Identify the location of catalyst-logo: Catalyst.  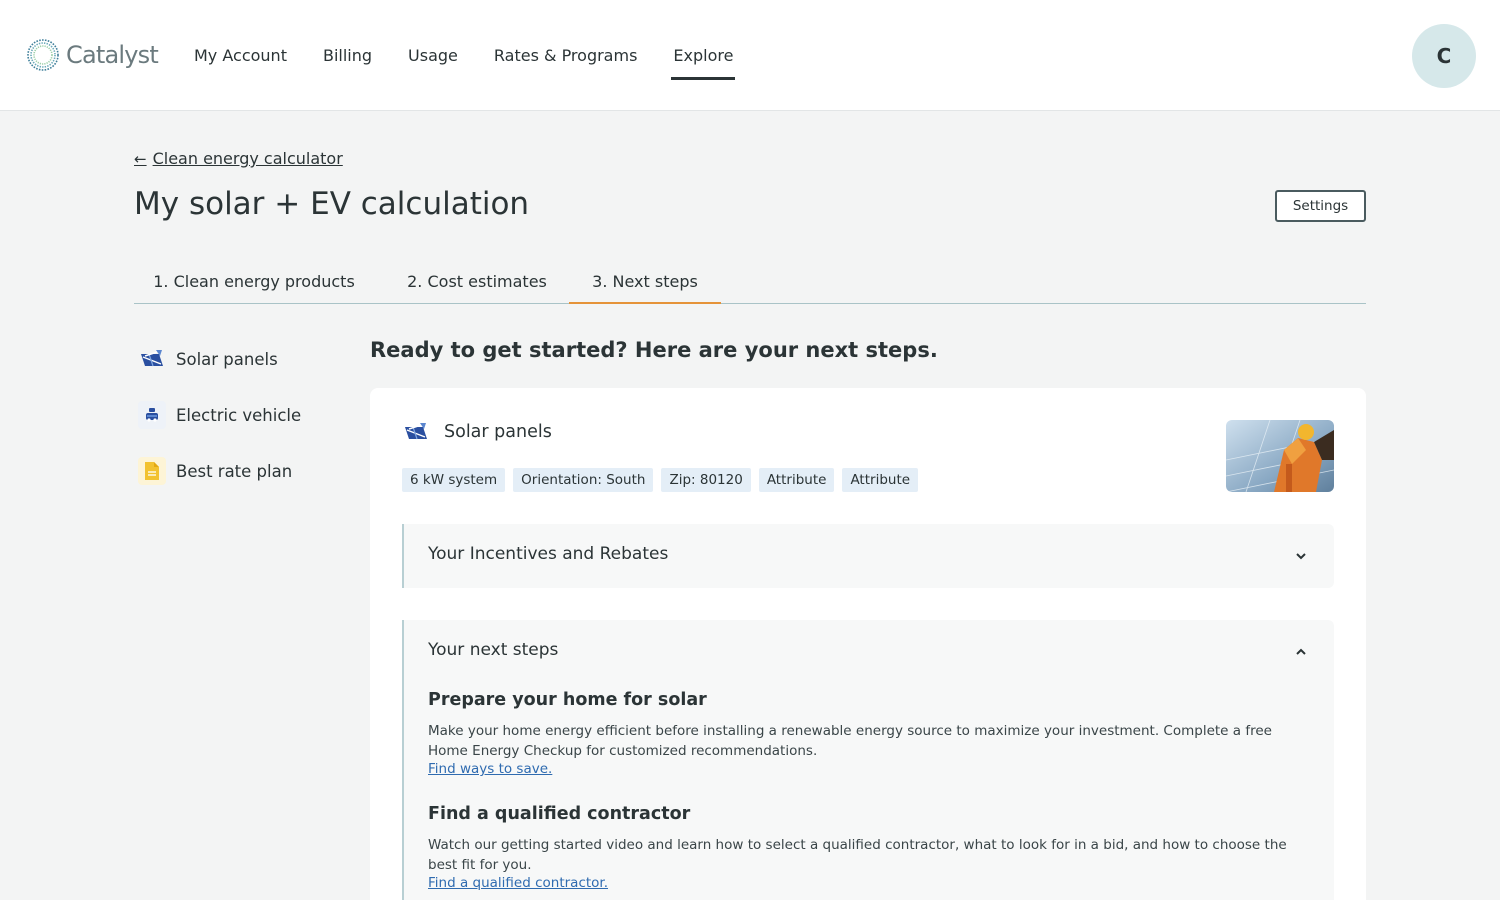
(92, 55).